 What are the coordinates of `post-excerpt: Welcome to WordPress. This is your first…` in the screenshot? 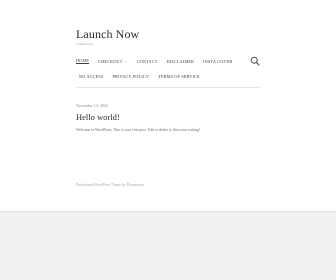 It's located at (138, 130).